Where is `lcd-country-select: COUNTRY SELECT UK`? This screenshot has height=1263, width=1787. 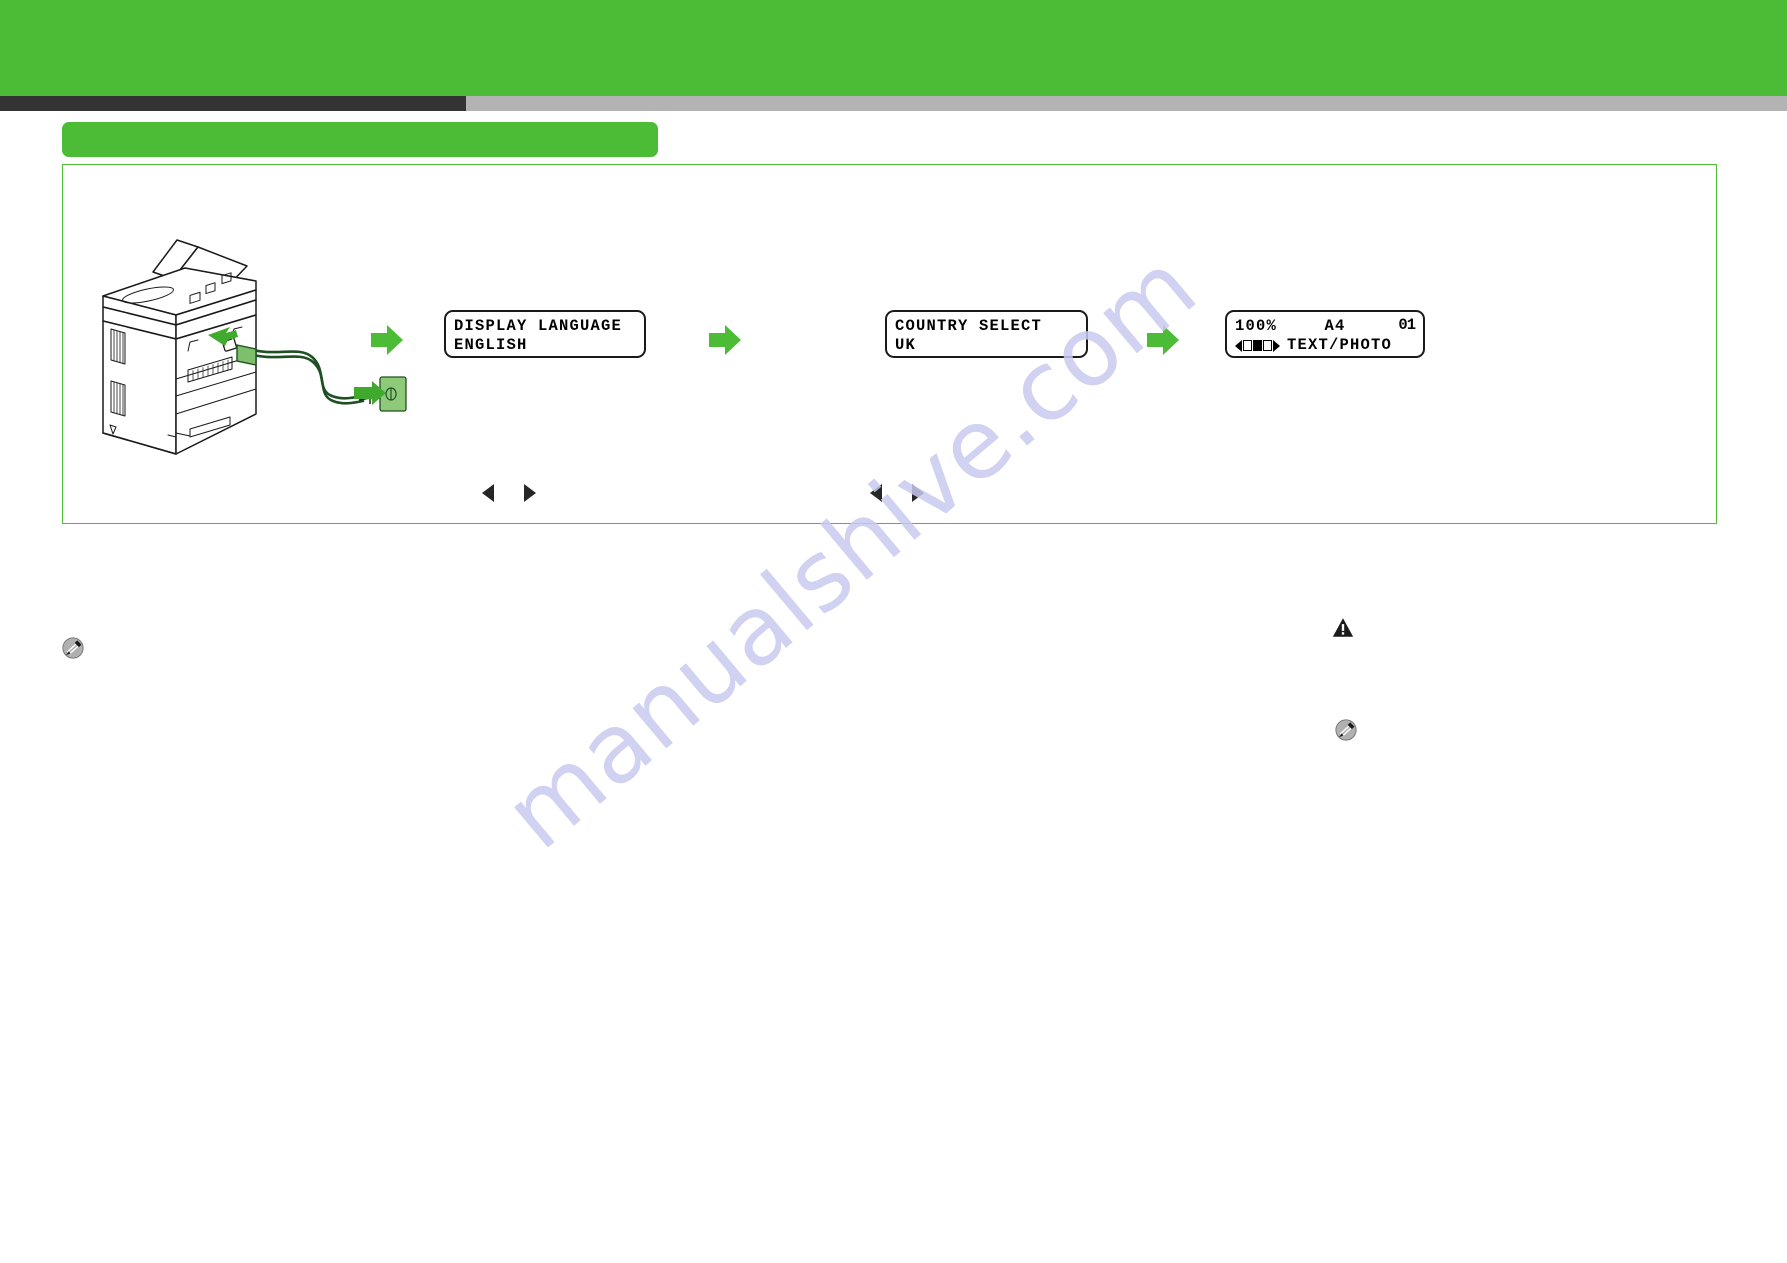
lcd-country-select: COUNTRY SELECT UK is located at coordinates (986, 334).